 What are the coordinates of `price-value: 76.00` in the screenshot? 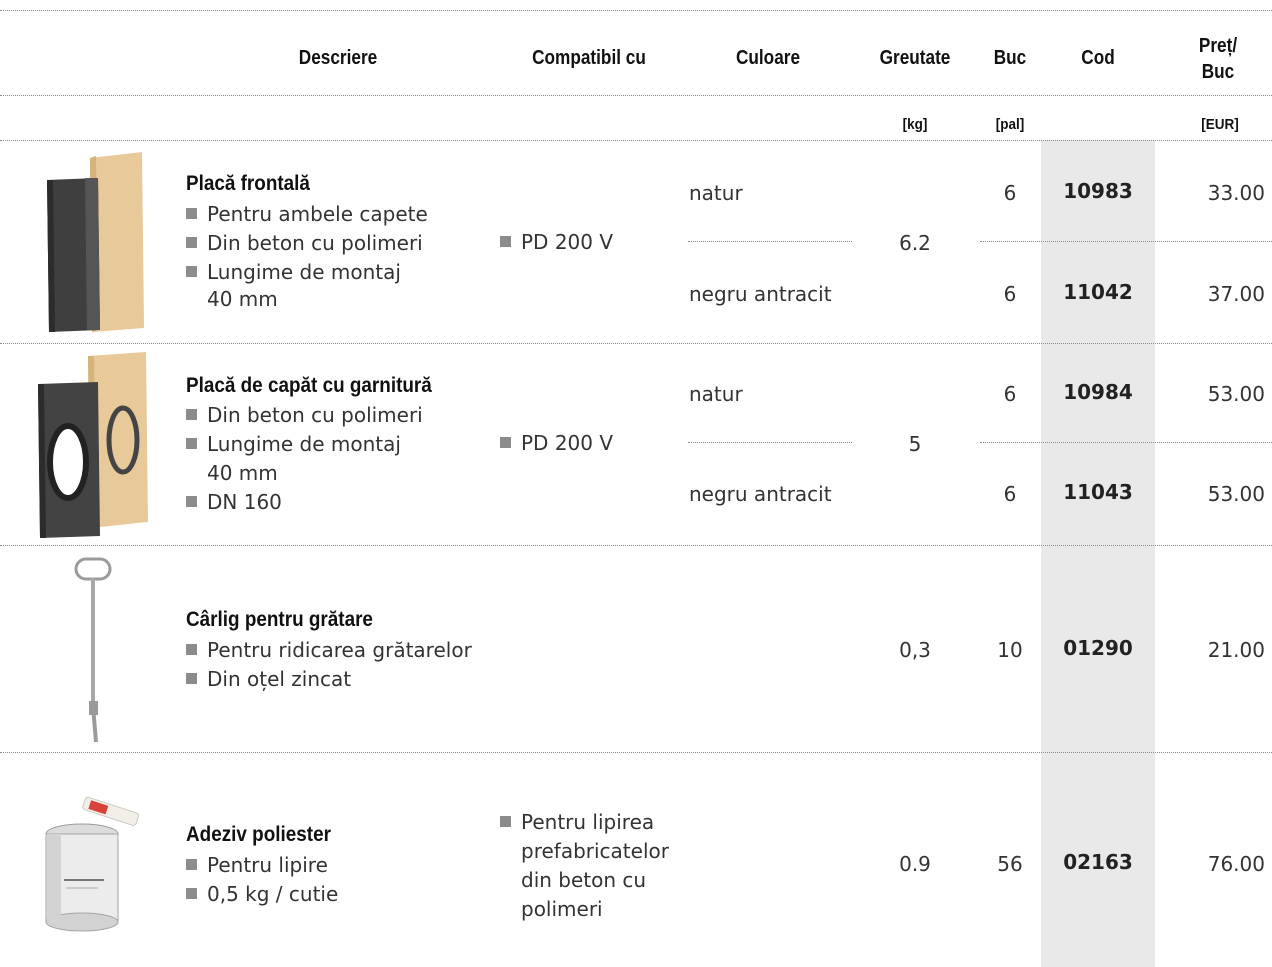 It's located at (1236, 864).